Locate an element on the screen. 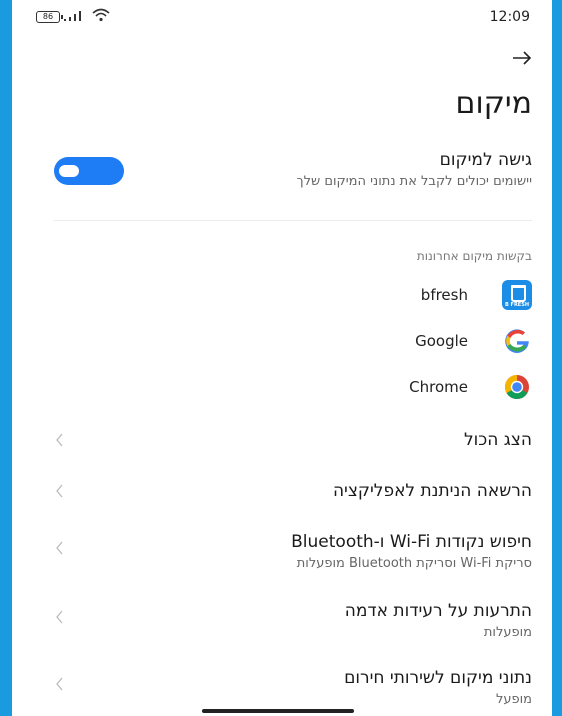 This screenshot has width=562, height=716. app-name: Chrome is located at coordinates (438, 387).